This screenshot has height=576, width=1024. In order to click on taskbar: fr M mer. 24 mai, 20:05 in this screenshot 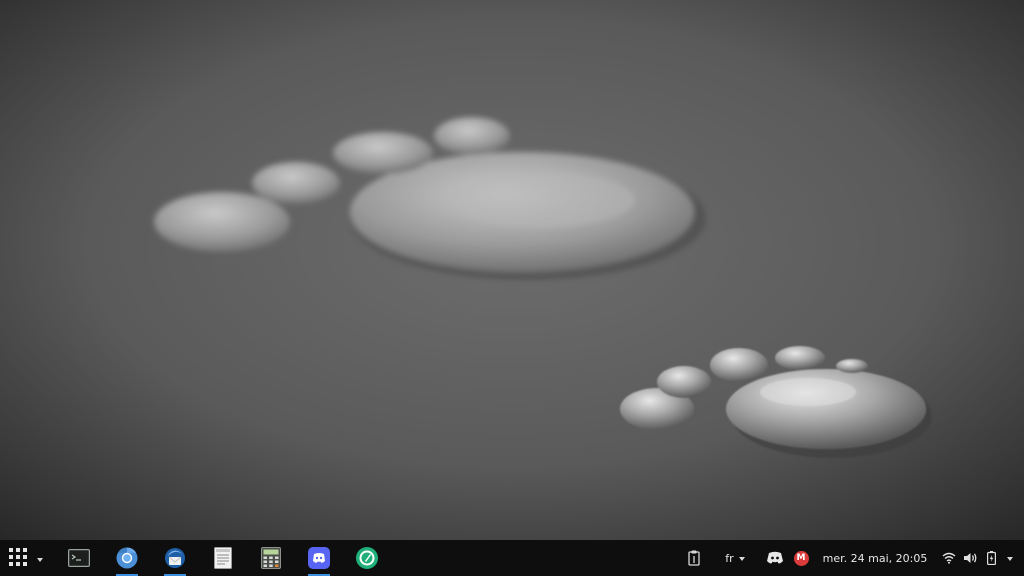, I will do `click(512, 558)`.